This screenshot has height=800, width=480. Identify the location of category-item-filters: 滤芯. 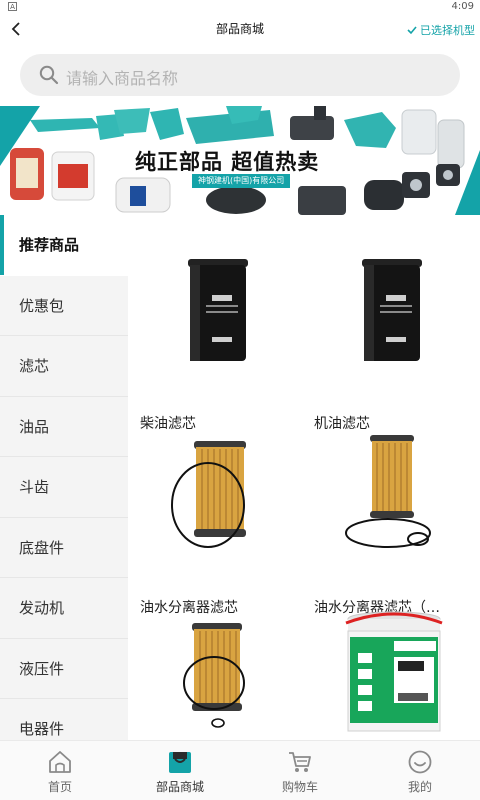
(64, 366).